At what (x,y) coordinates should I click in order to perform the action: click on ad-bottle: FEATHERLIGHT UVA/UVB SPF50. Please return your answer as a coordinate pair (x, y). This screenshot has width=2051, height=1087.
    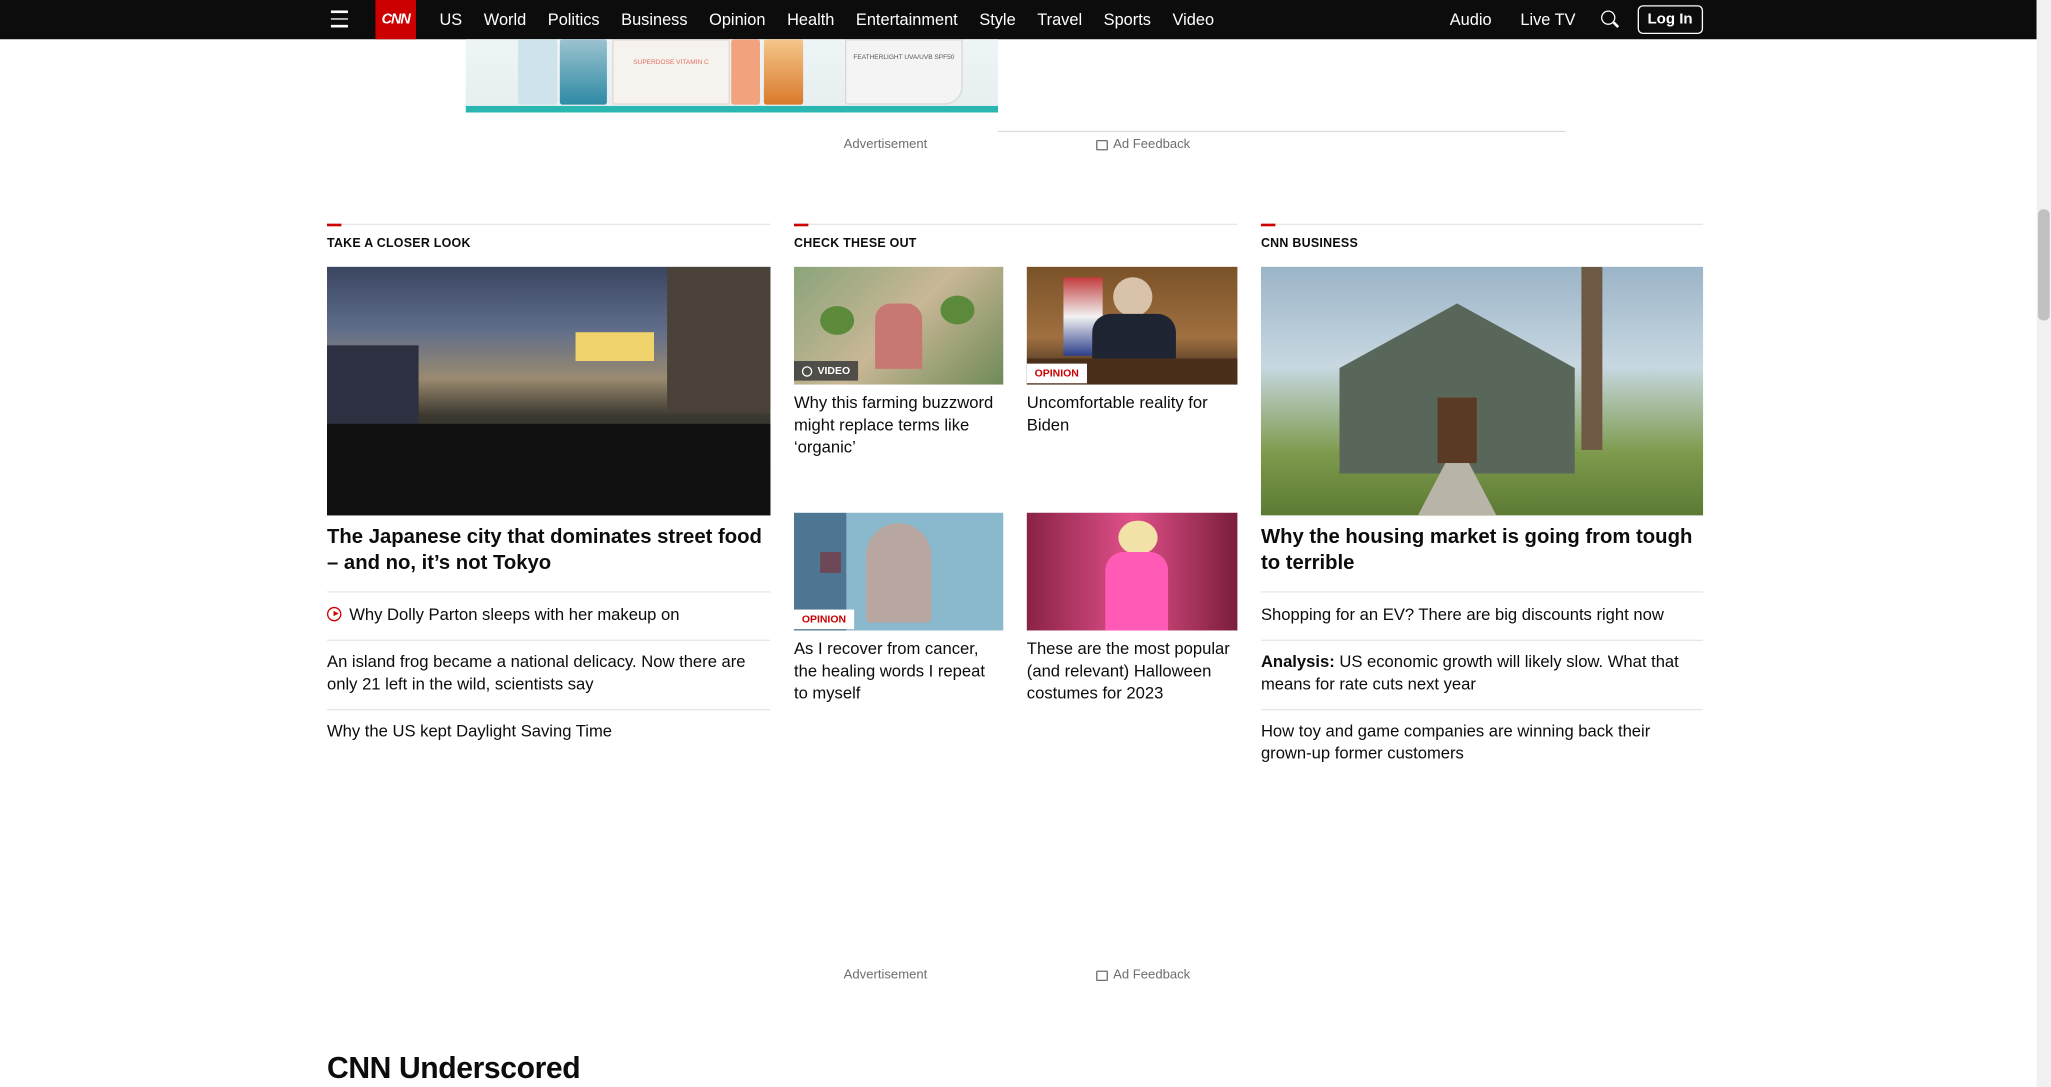
    Looking at the image, I should click on (903, 72).